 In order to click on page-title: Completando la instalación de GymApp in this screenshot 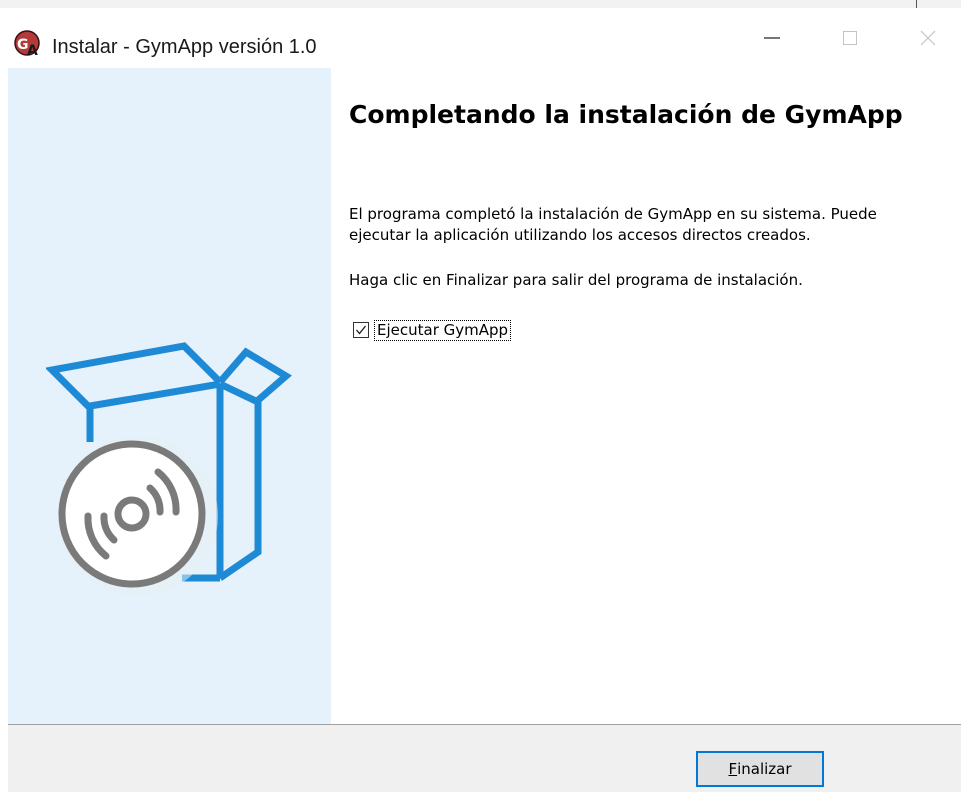, I will do `click(626, 114)`.